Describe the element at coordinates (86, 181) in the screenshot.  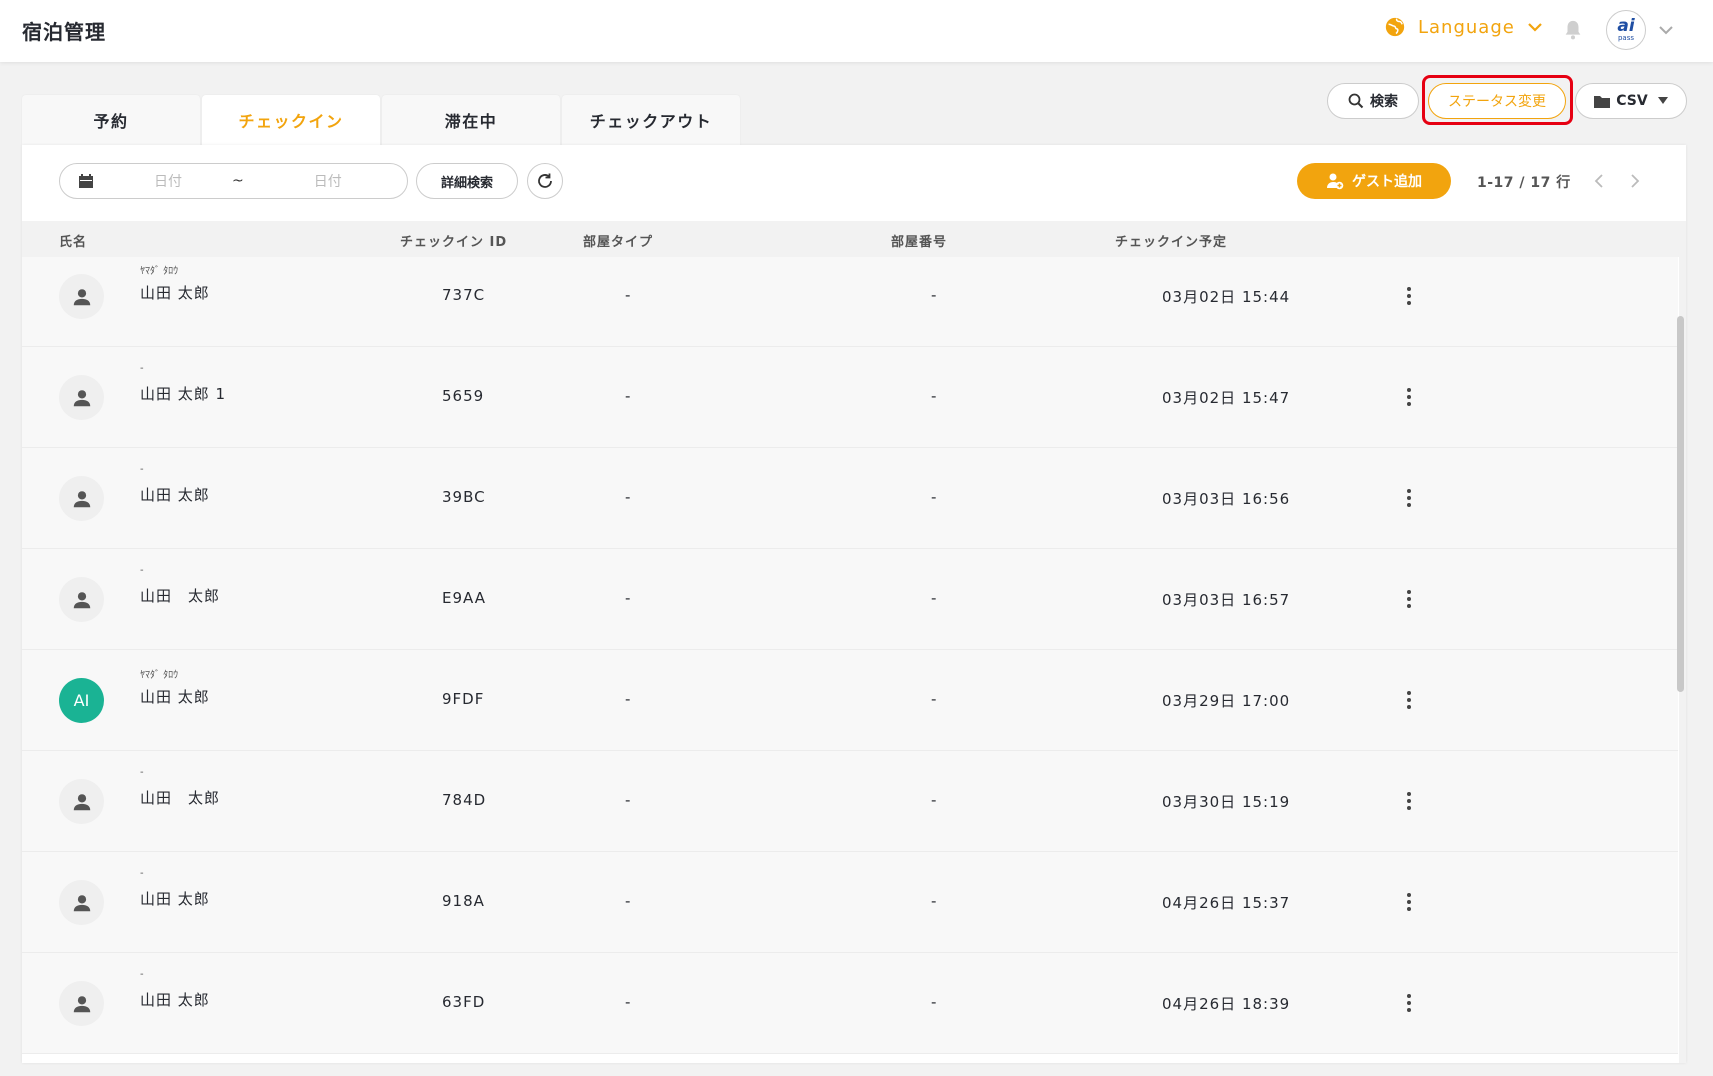
I see `calendar-icon` at that location.